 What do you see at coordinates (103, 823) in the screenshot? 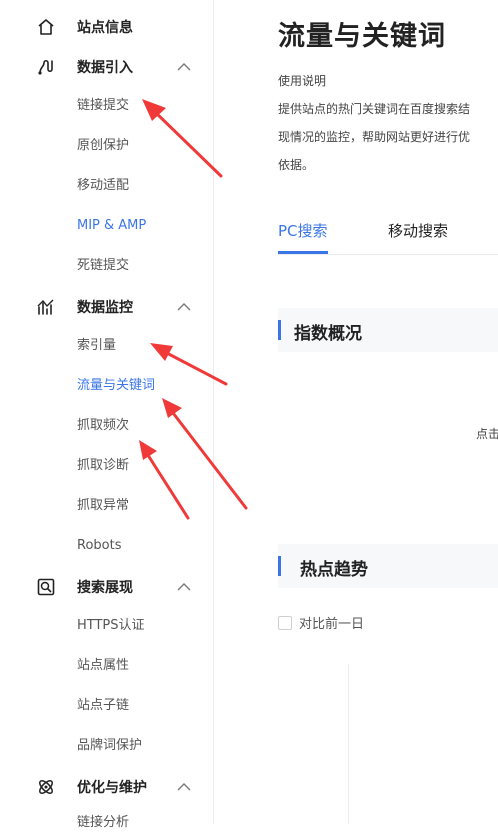
I see `sidebar-item-link-analysis: 链接分析` at bounding box center [103, 823].